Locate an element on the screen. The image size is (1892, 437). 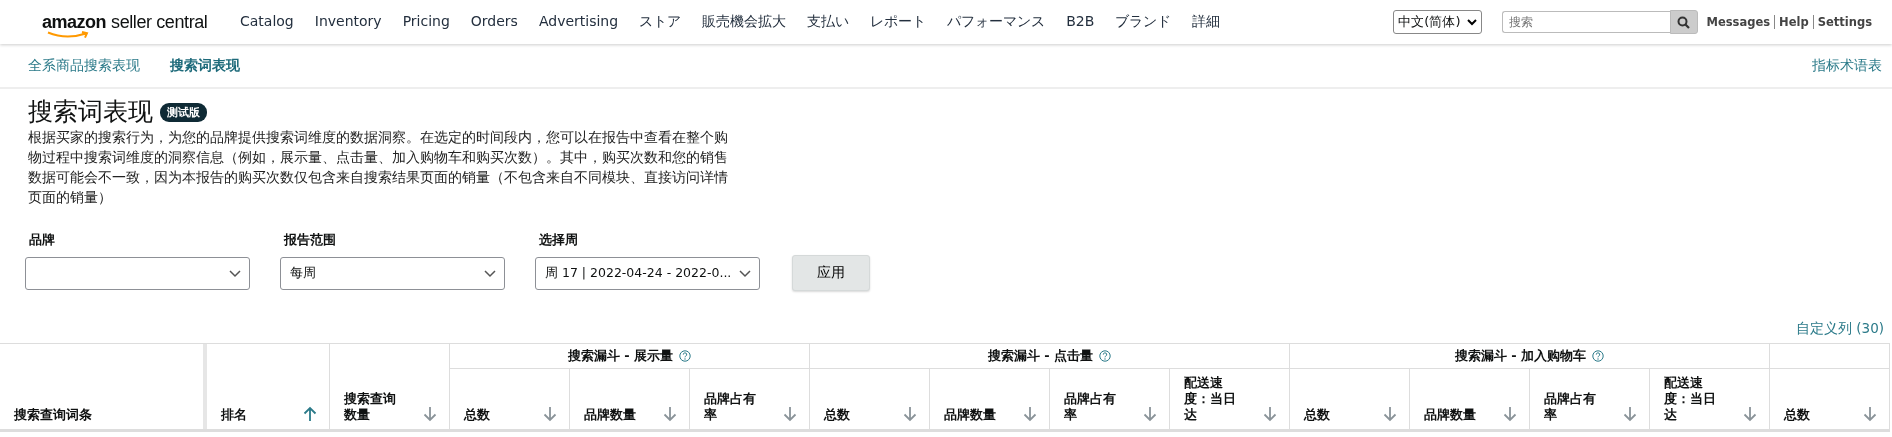
column-group-header: 搜索漏斗 - 展示量 is located at coordinates (630, 356).